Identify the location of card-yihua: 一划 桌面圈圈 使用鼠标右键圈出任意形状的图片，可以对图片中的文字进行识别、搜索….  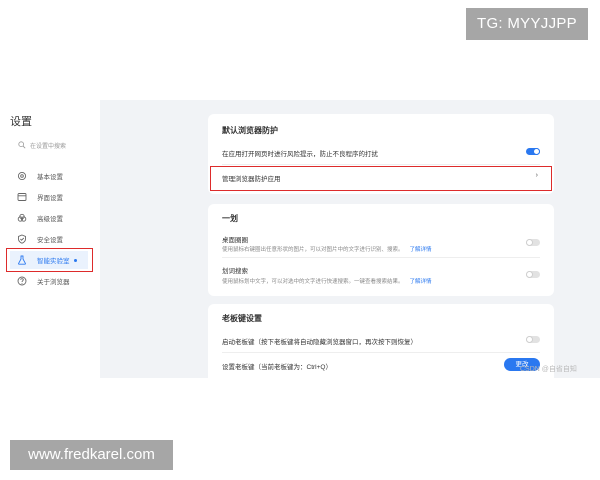
(381, 250).